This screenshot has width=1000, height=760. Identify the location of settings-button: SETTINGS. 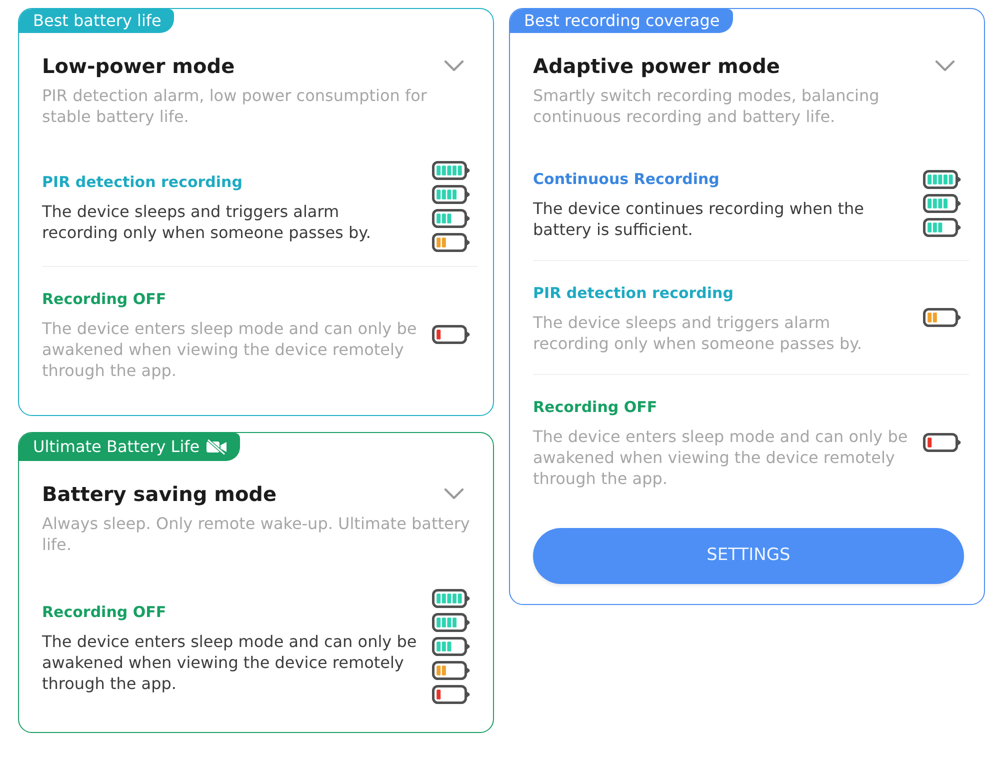
(748, 556).